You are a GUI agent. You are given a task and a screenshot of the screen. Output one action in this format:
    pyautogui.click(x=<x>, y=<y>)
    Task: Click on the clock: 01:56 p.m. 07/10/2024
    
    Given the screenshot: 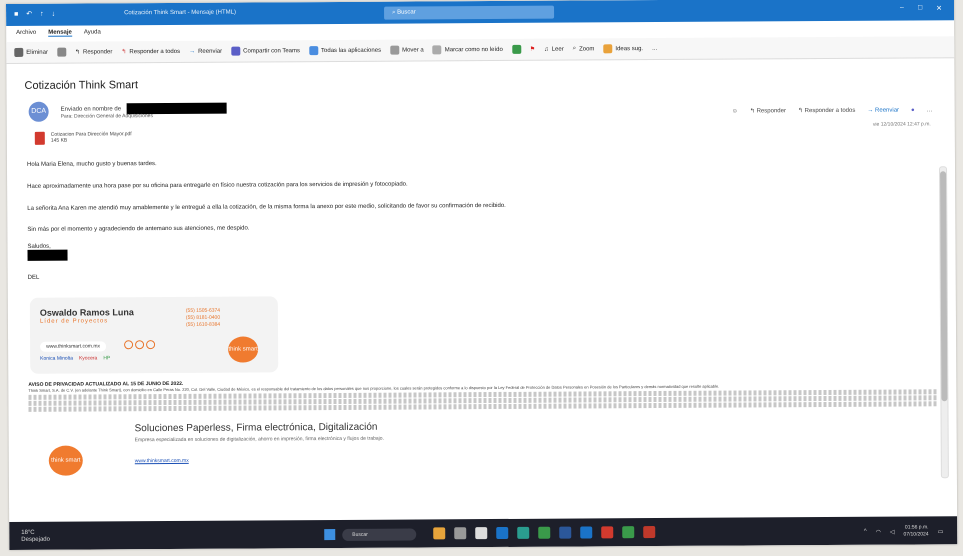 What is the action you would take?
    pyautogui.click(x=916, y=531)
    